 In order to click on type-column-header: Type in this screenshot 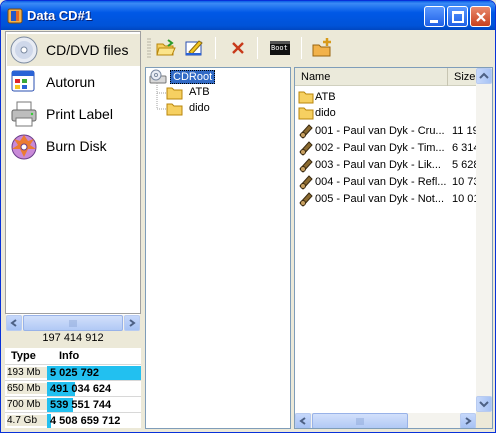, I will do `click(23, 356)`.